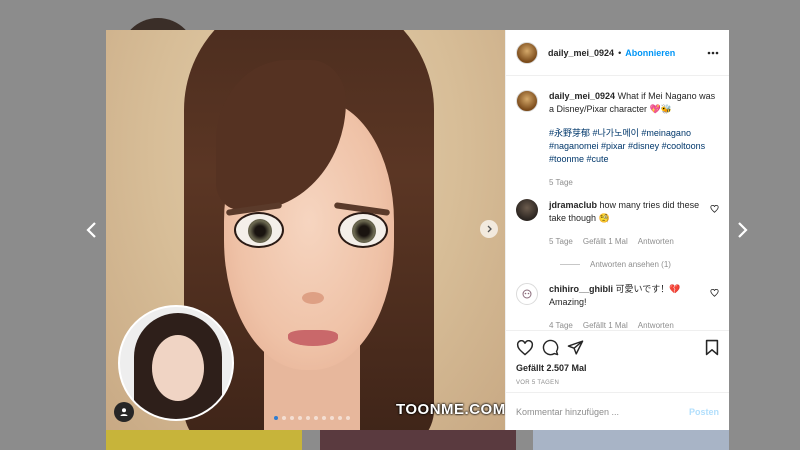  I want to click on follow-button: Abonnieren, so click(650, 53).